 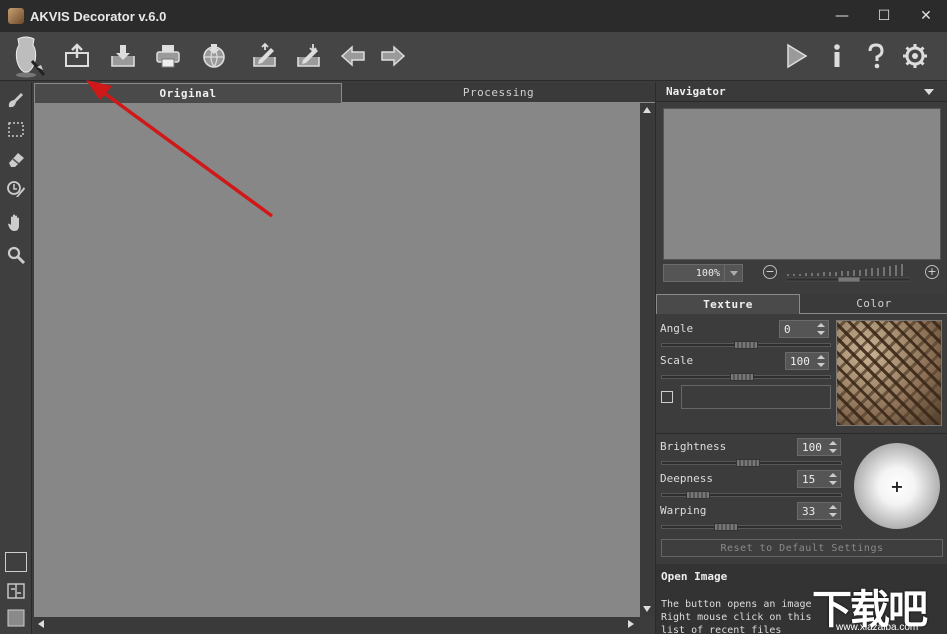 I want to click on angle-slider, so click(x=746, y=345).